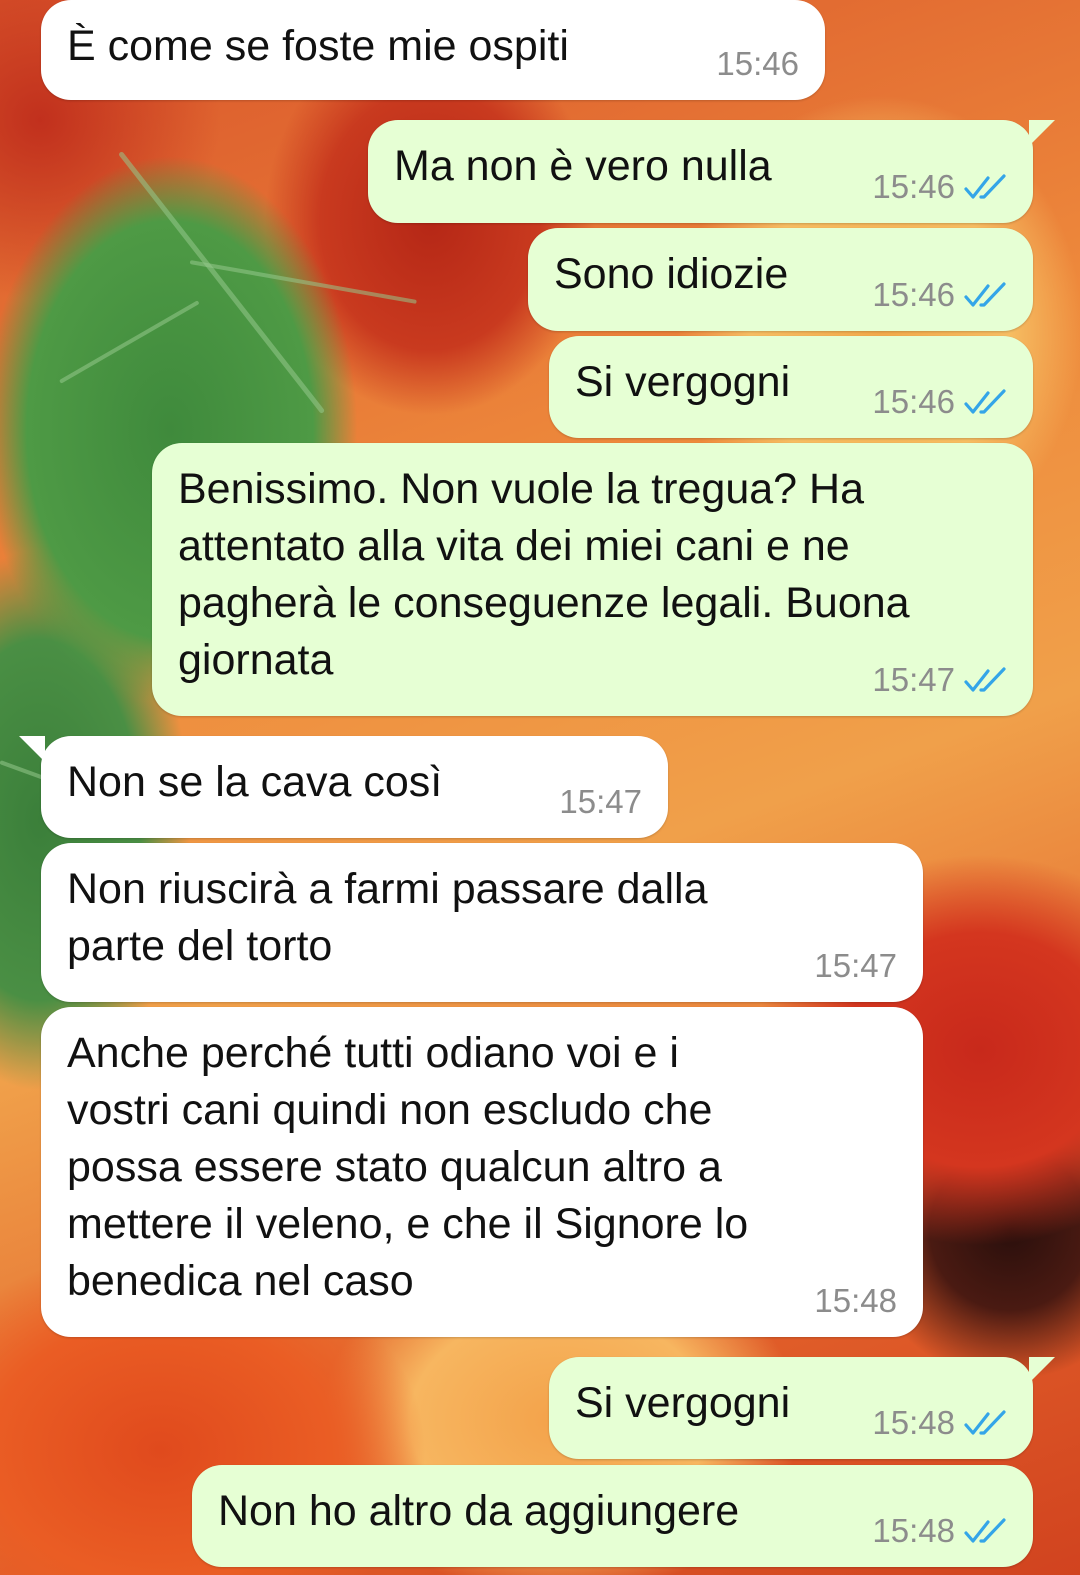 The height and width of the screenshot is (1575, 1080). What do you see at coordinates (255, 782) in the screenshot?
I see `message-text: Non se la cava così` at bounding box center [255, 782].